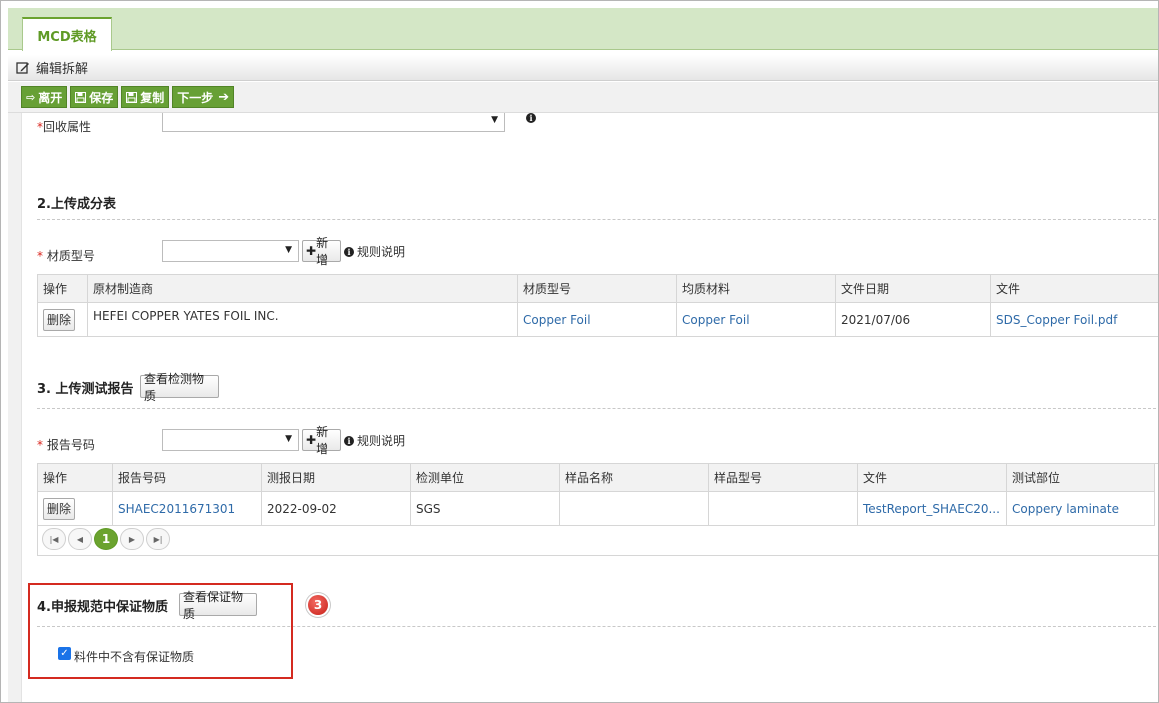 The height and width of the screenshot is (703, 1159). I want to click on prev-page-icon: ◀, so click(80, 539).